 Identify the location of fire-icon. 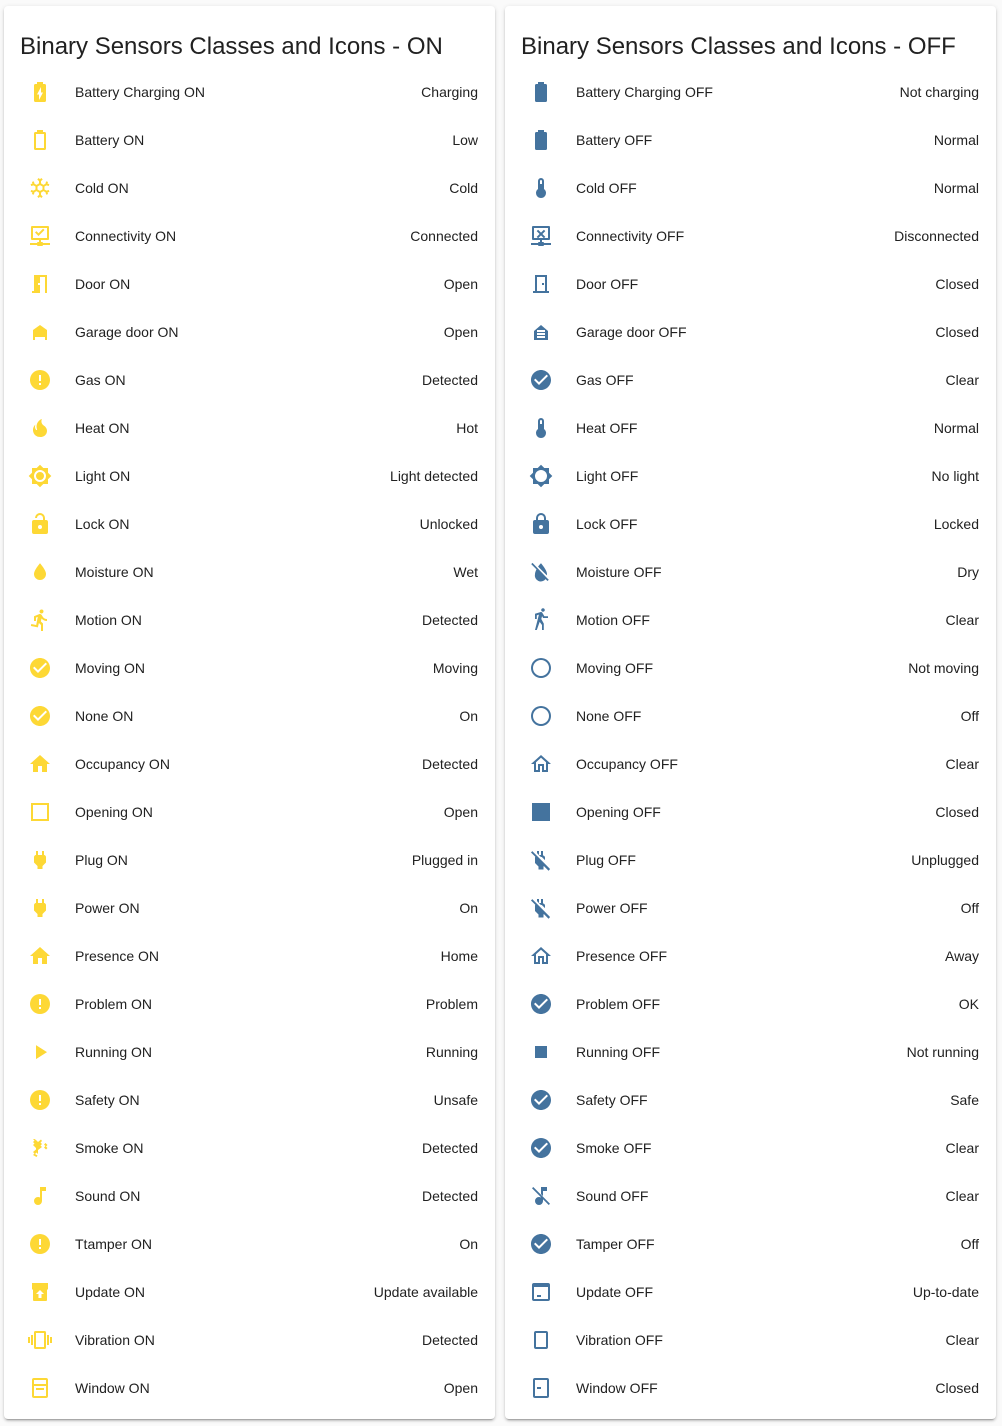
(40, 428).